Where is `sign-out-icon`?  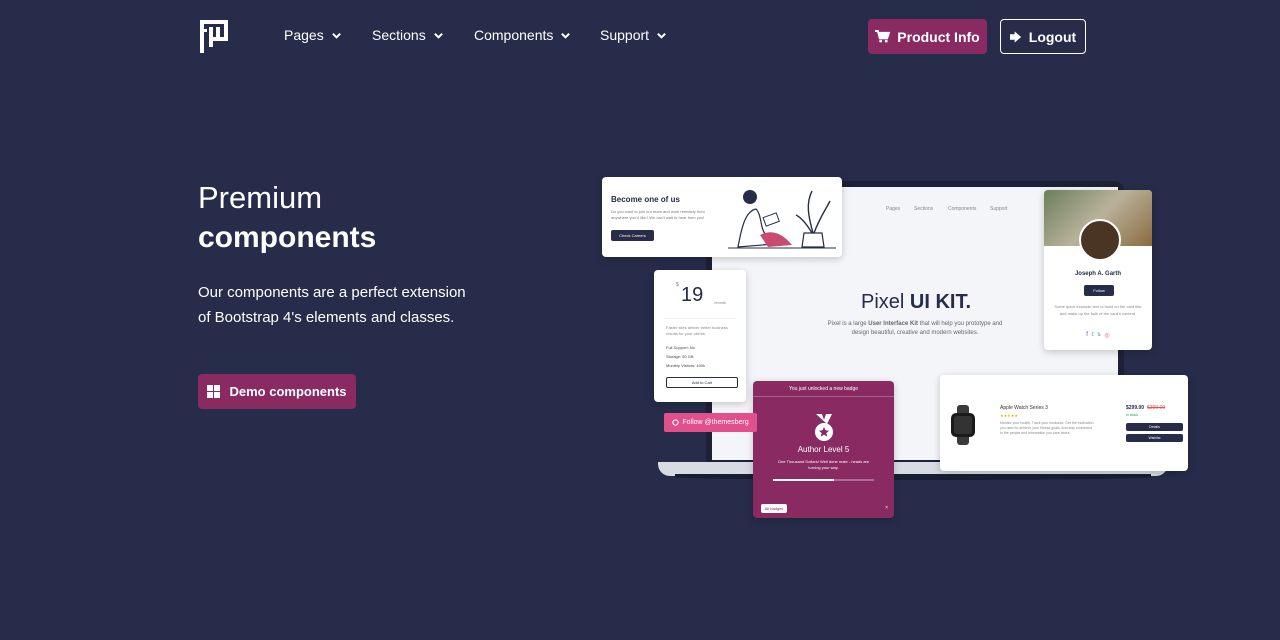
sign-out-icon is located at coordinates (1015, 36).